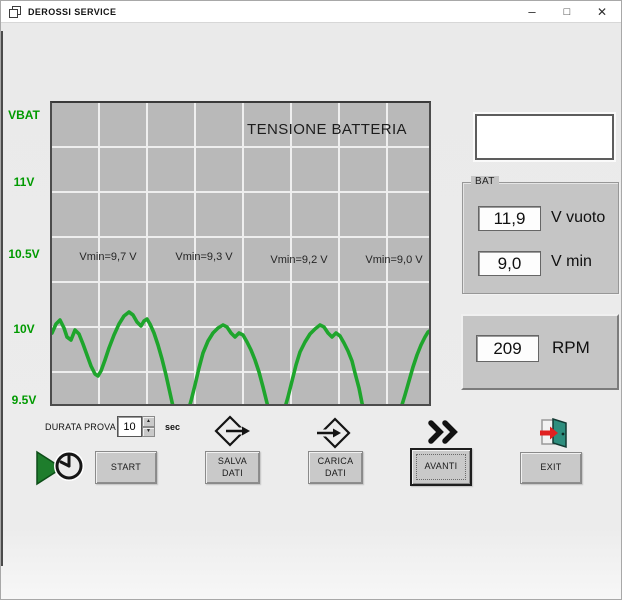  I want to click on exit-door-icon, so click(554, 433).